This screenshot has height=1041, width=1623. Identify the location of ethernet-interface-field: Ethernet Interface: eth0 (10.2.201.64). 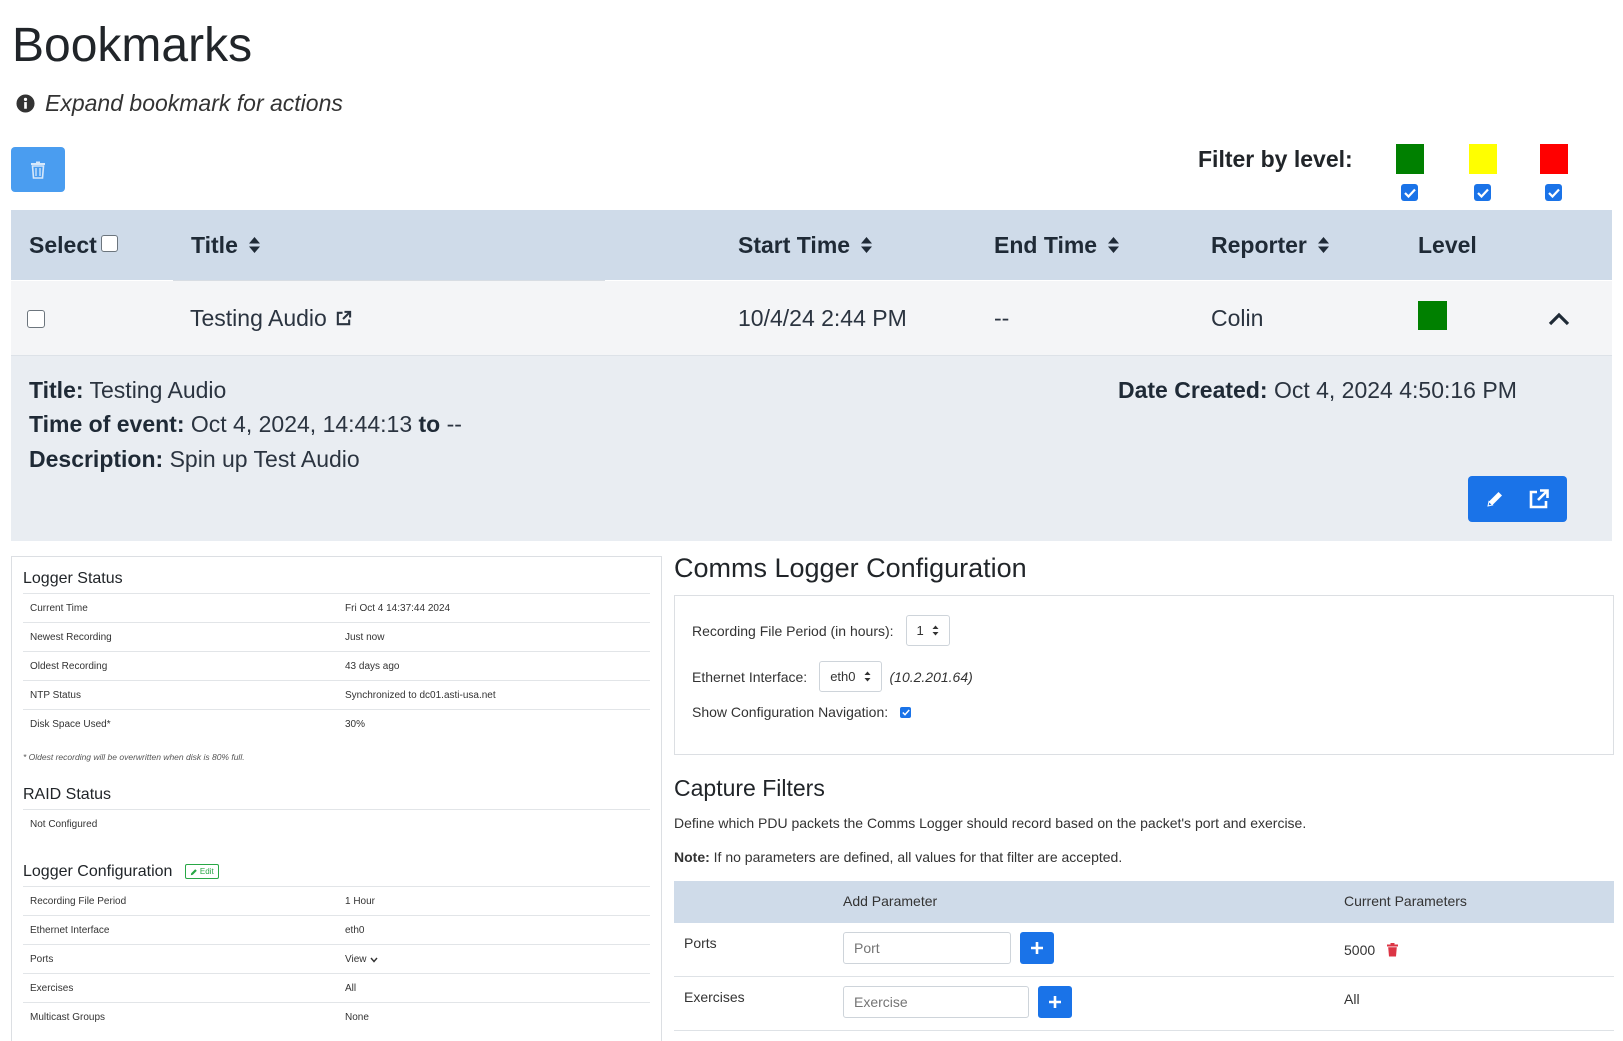
(832, 676).